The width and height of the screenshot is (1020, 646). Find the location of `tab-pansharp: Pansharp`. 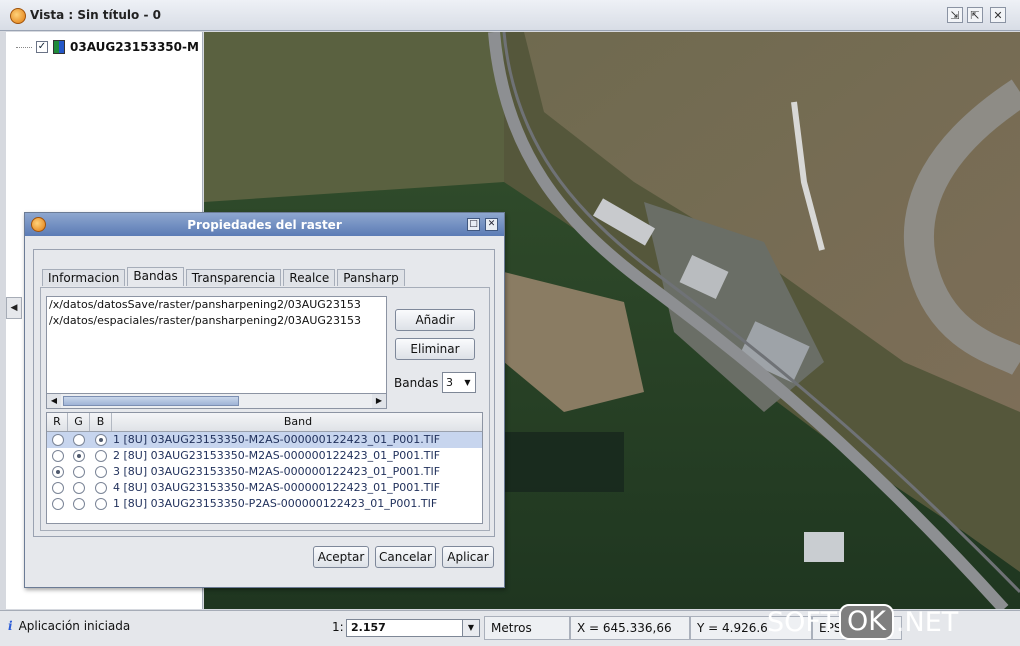

tab-pansharp: Pansharp is located at coordinates (371, 277).